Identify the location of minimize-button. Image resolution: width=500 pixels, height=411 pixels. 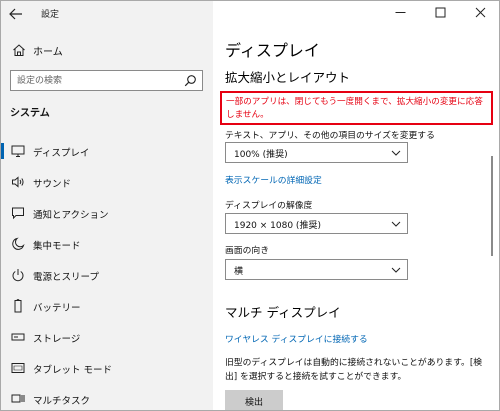
(401, 13).